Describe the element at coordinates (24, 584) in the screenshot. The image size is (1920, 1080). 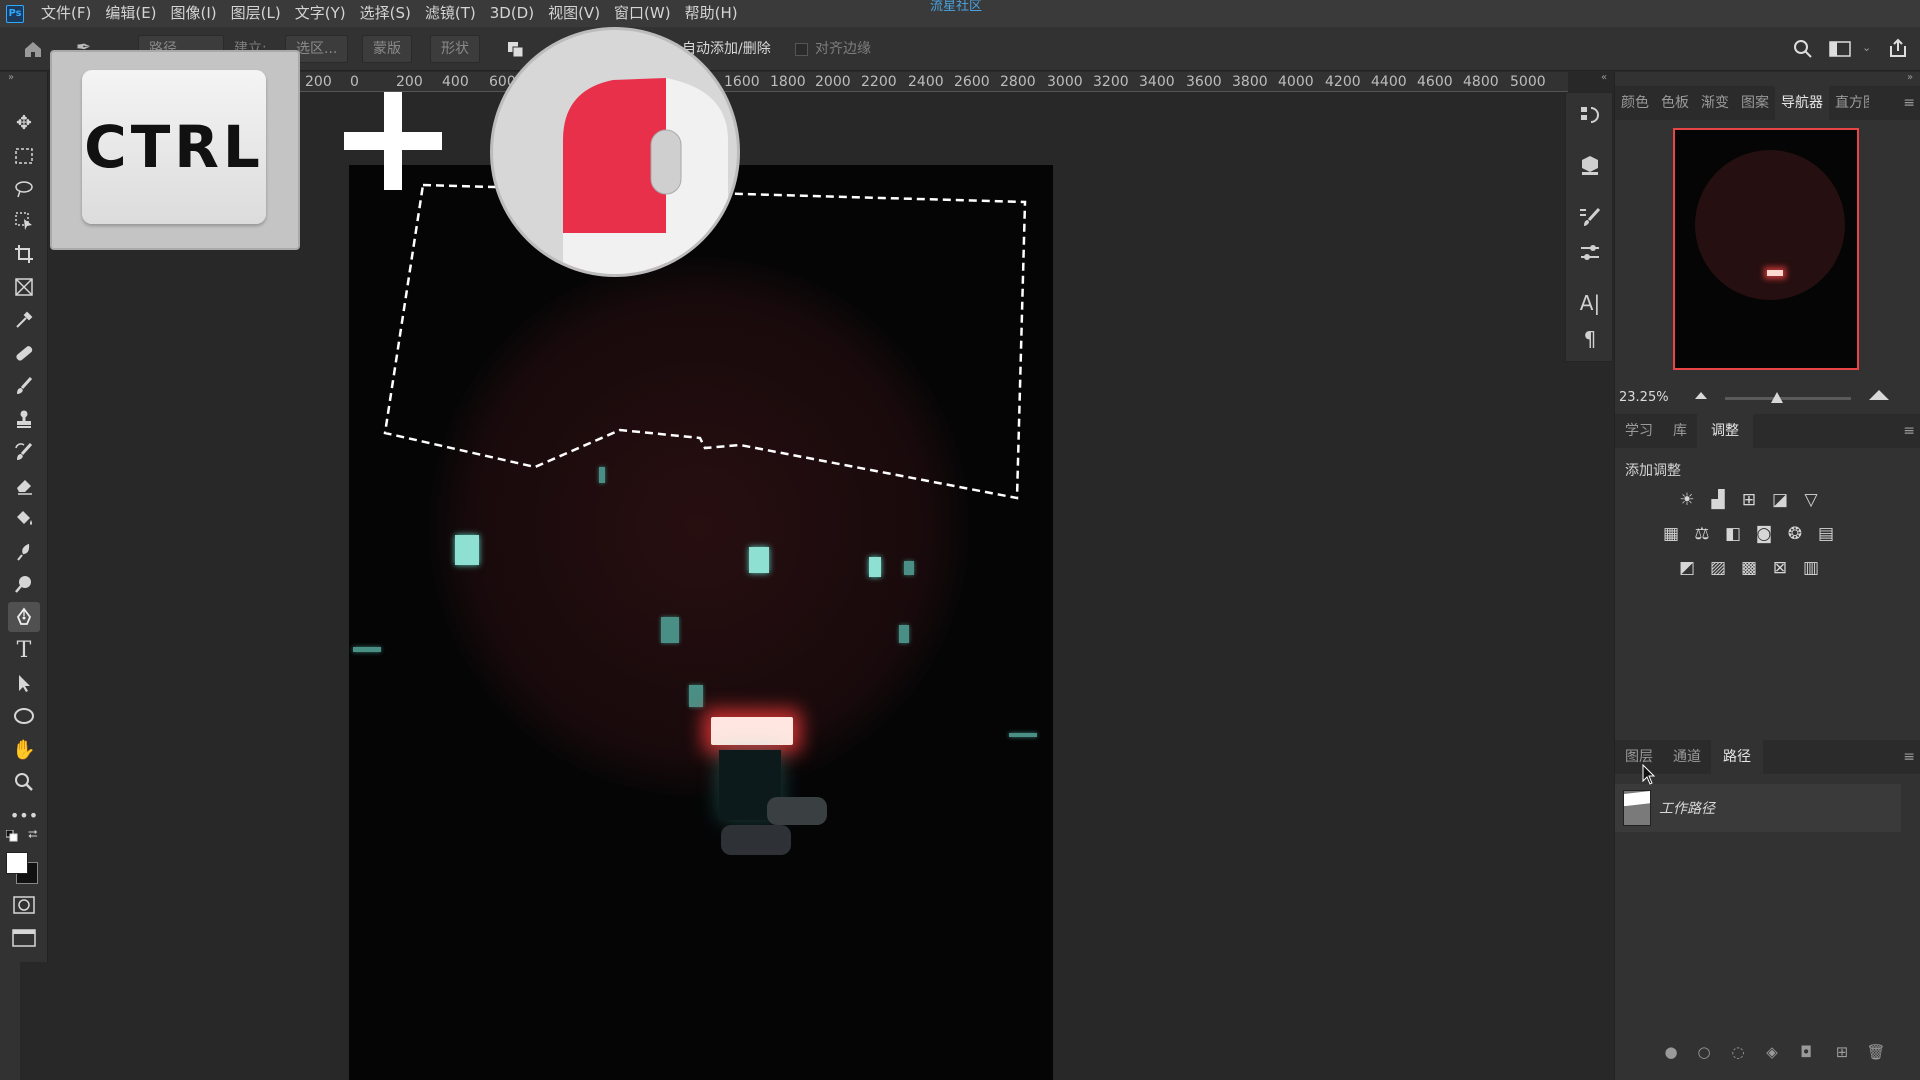
I see `dodge-icon` at that location.